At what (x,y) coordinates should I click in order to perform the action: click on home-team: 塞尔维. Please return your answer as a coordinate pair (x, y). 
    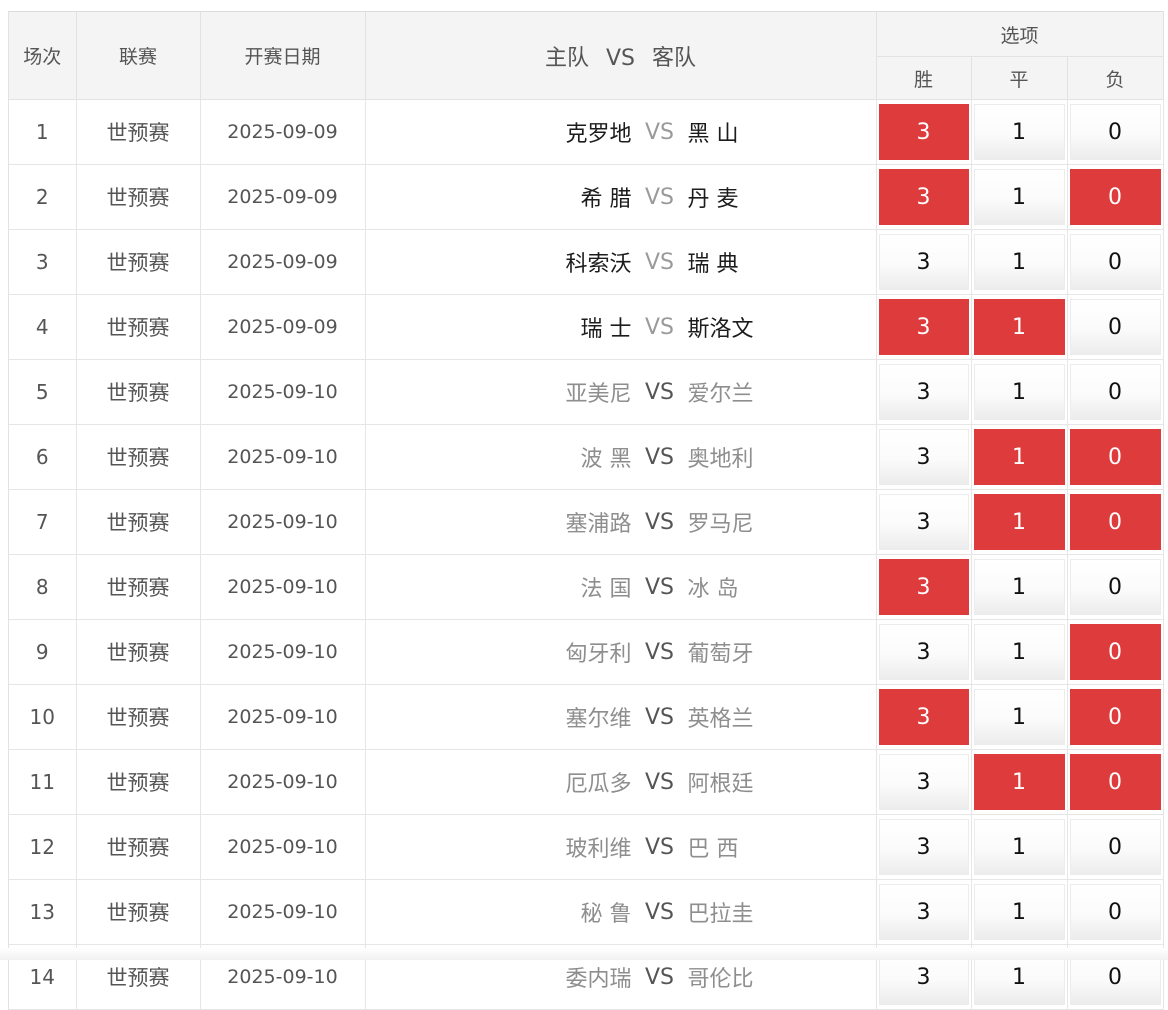
    Looking at the image, I should click on (598, 719).